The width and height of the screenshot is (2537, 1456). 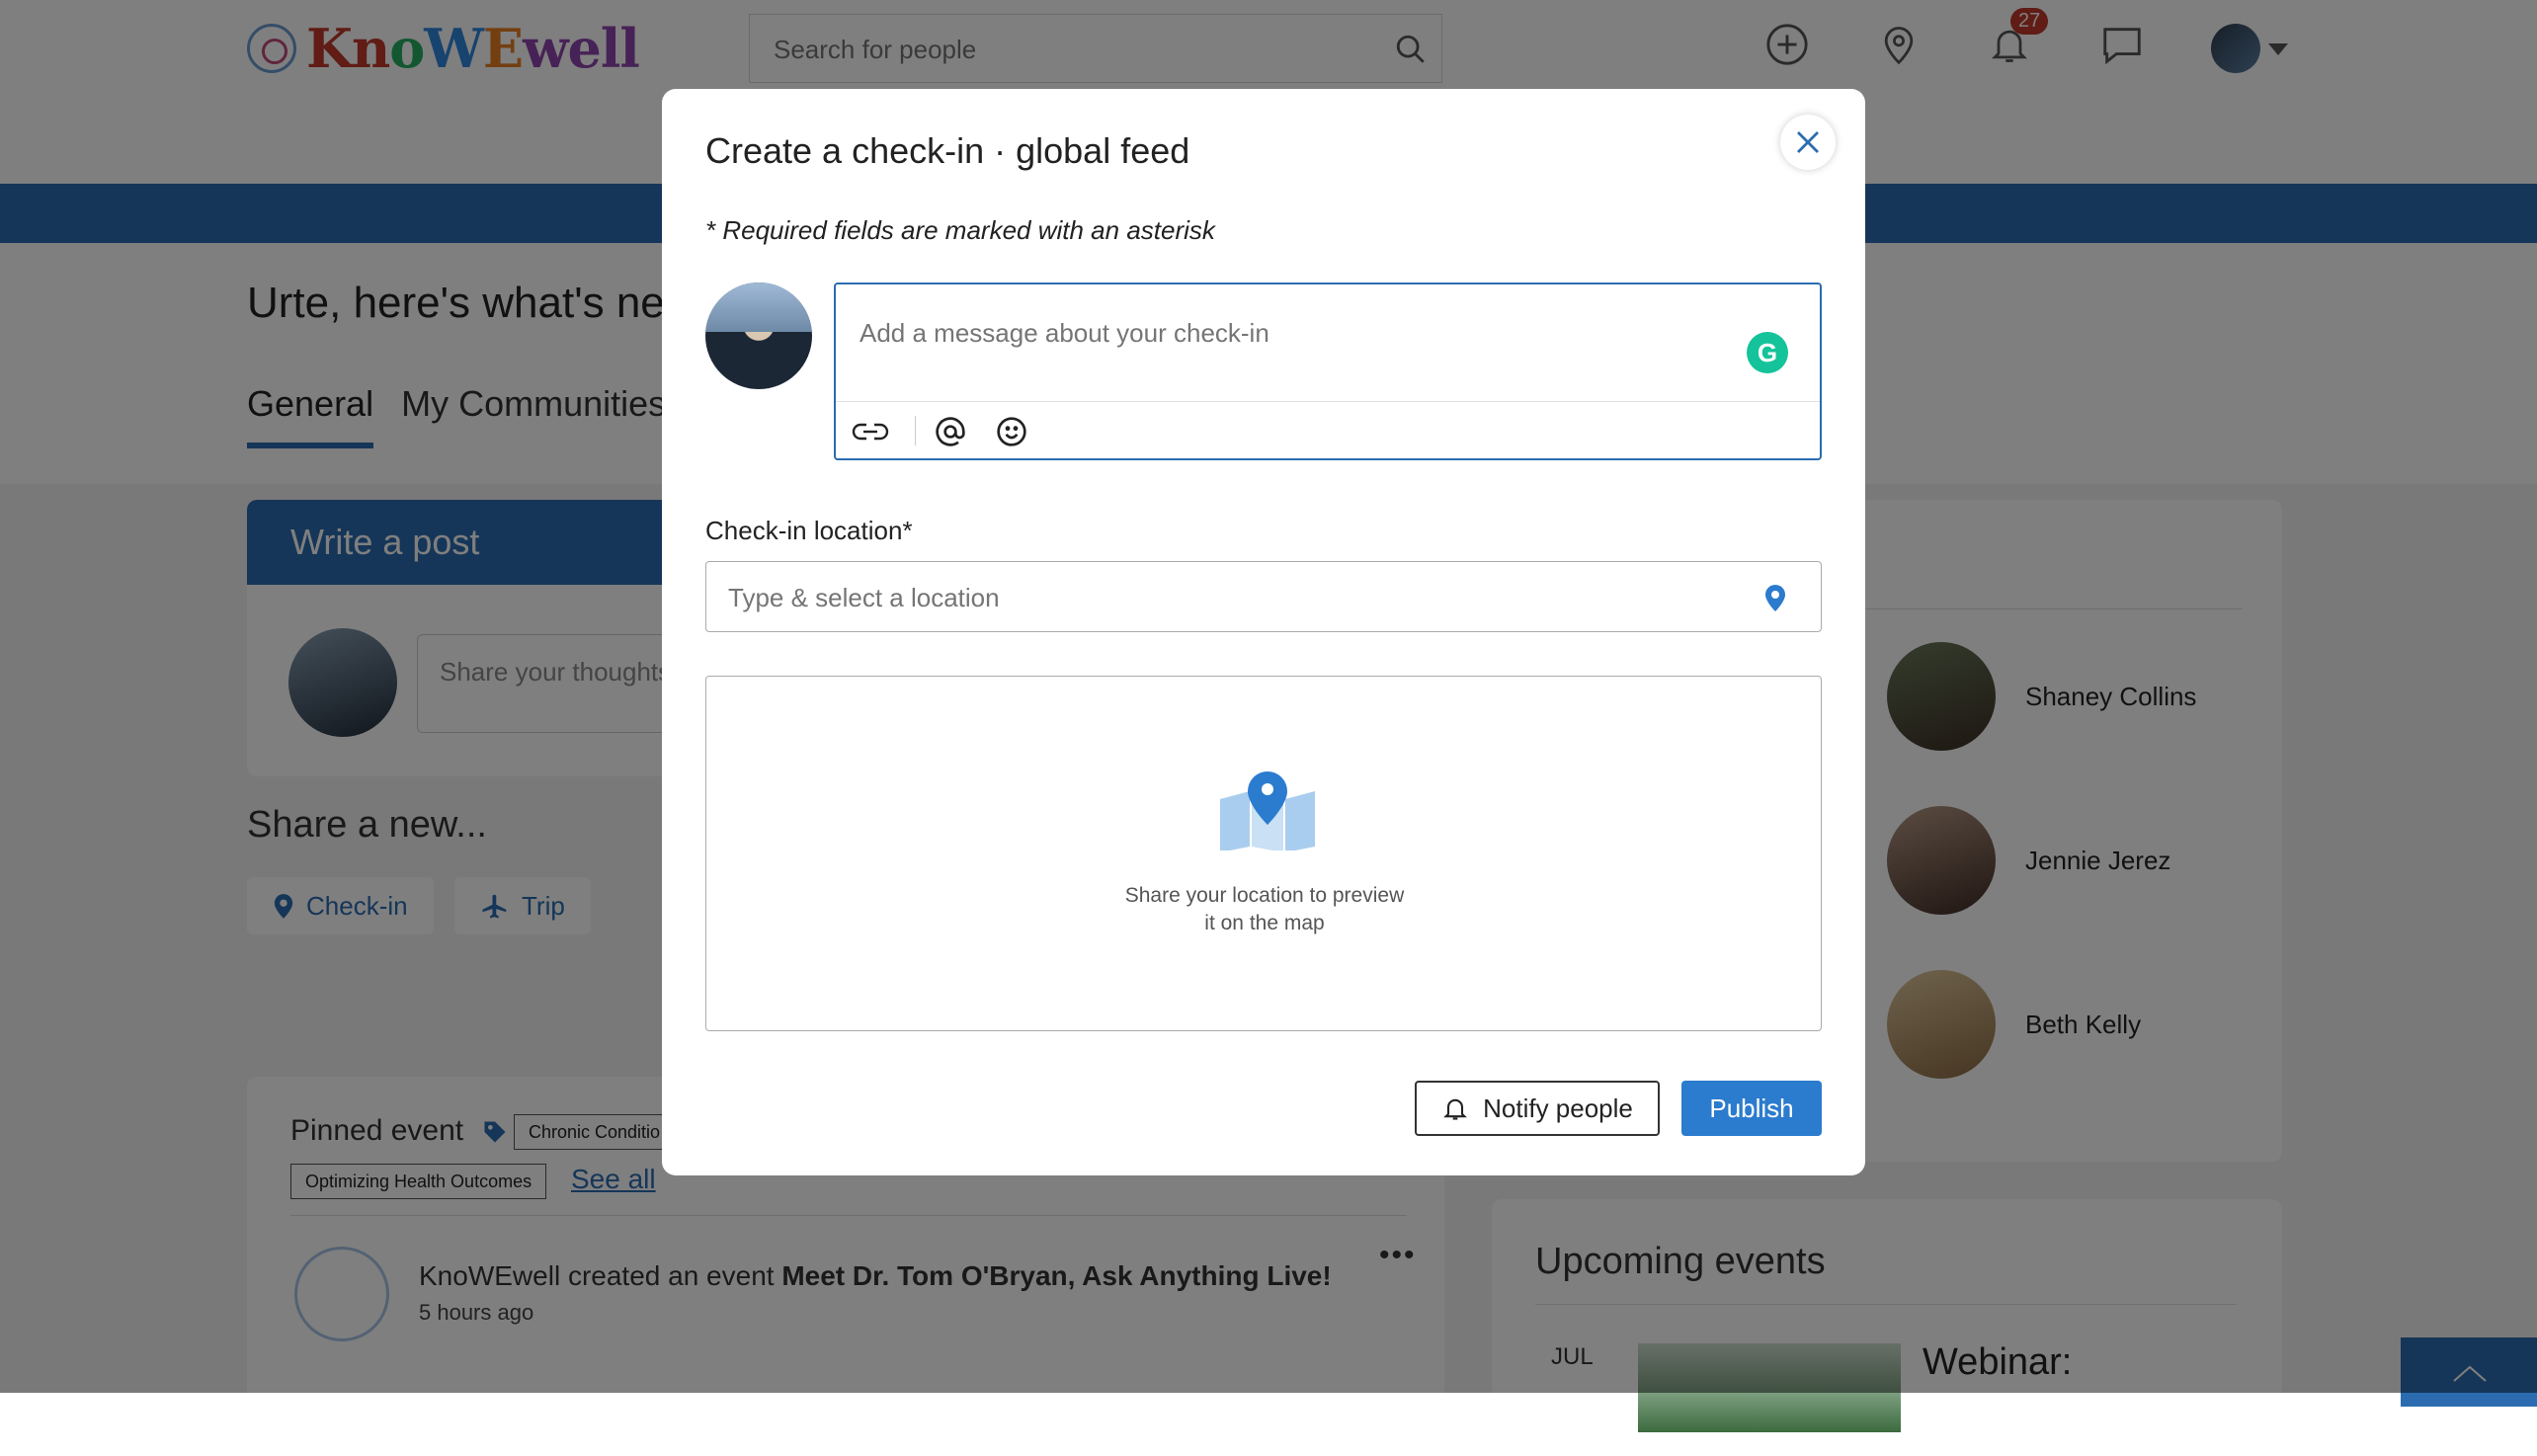 What do you see at coordinates (915, 430) in the screenshot?
I see `toolbar-separator` at bounding box center [915, 430].